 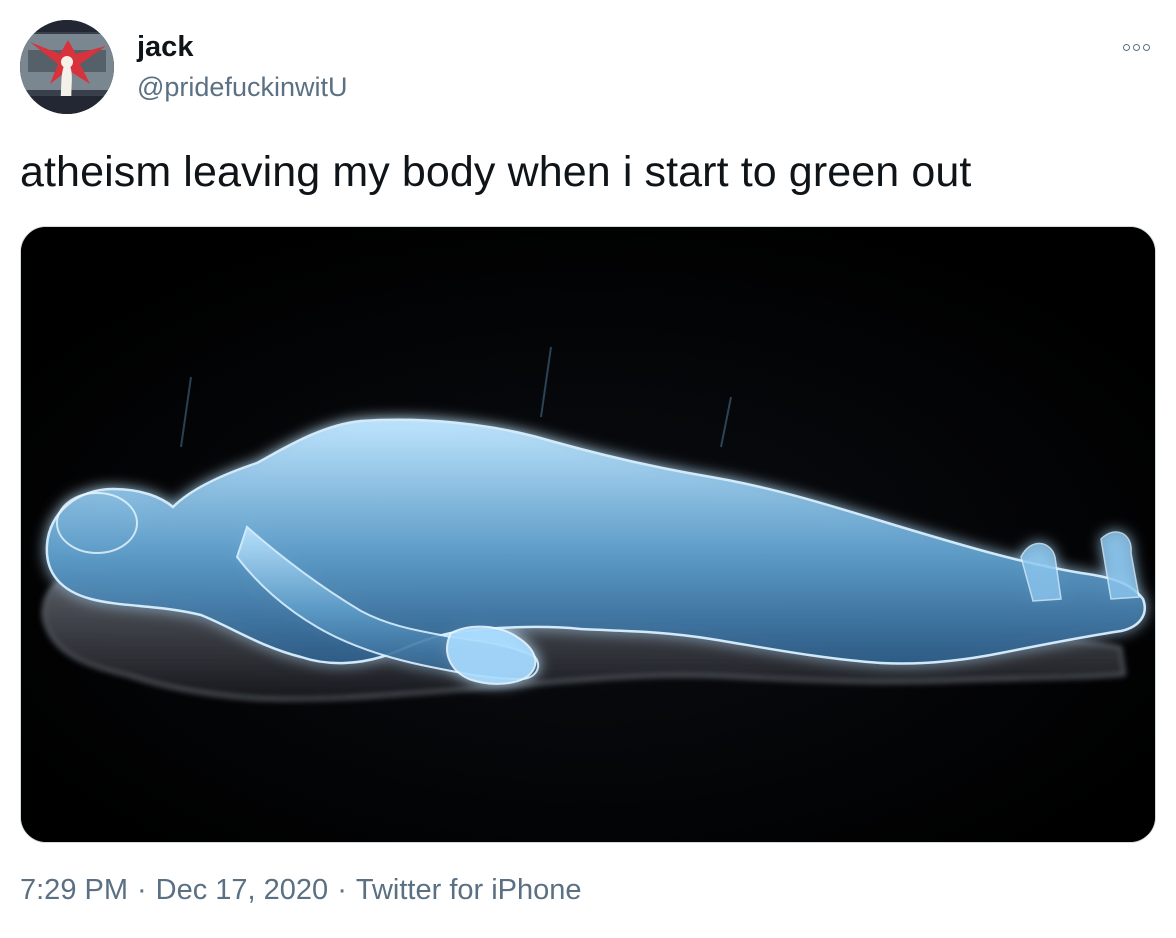 I want to click on tweet-date: Dec 17, 2020, so click(x=242, y=890).